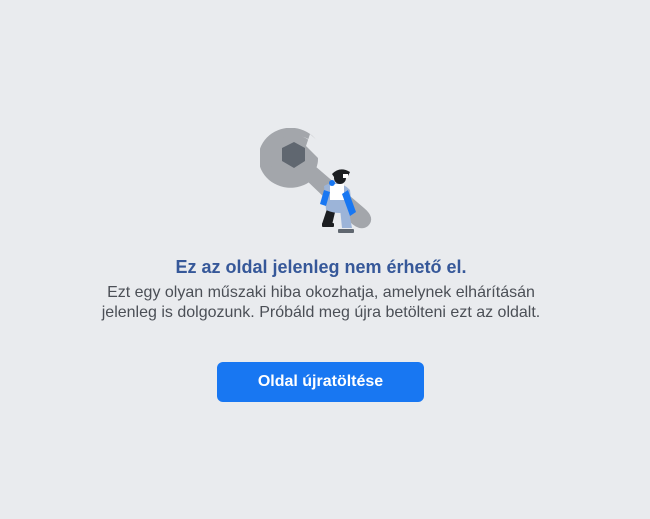 This screenshot has height=519, width=650. Describe the element at coordinates (320, 382) in the screenshot. I see `reload-page-button: Oldal újratöltése` at that location.